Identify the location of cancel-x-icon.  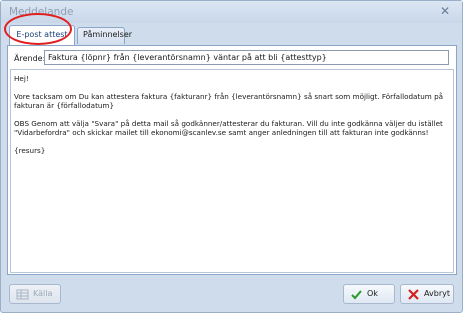
(413, 294).